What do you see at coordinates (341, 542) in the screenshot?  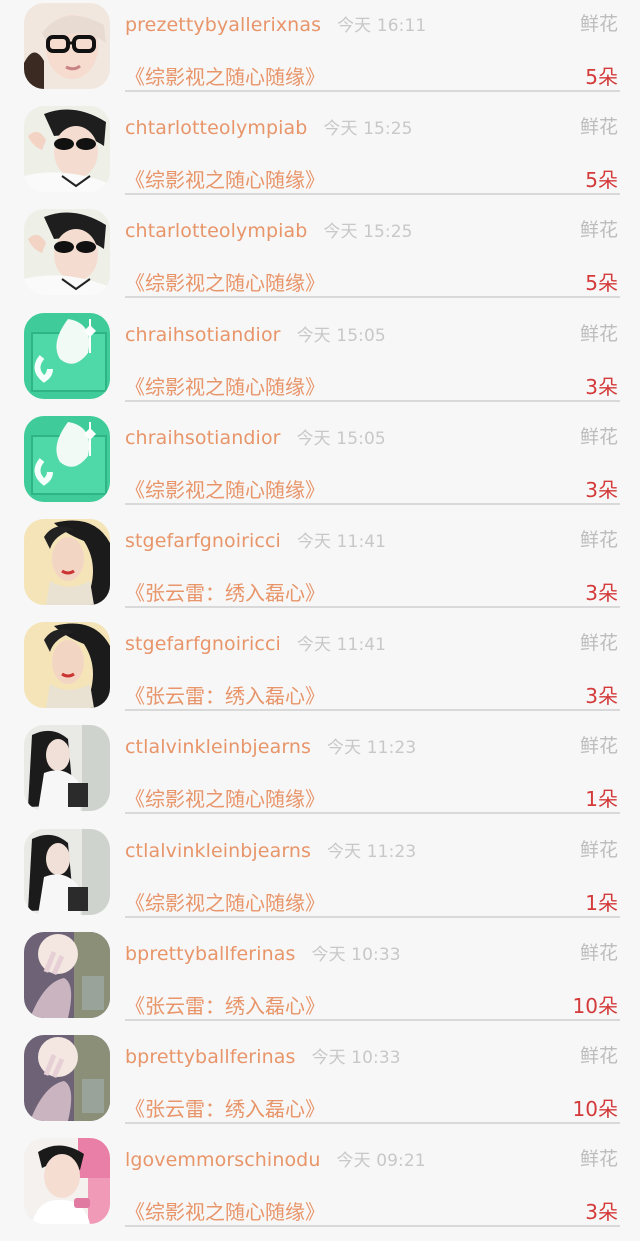 I see `timestamp: 今天 11:41` at bounding box center [341, 542].